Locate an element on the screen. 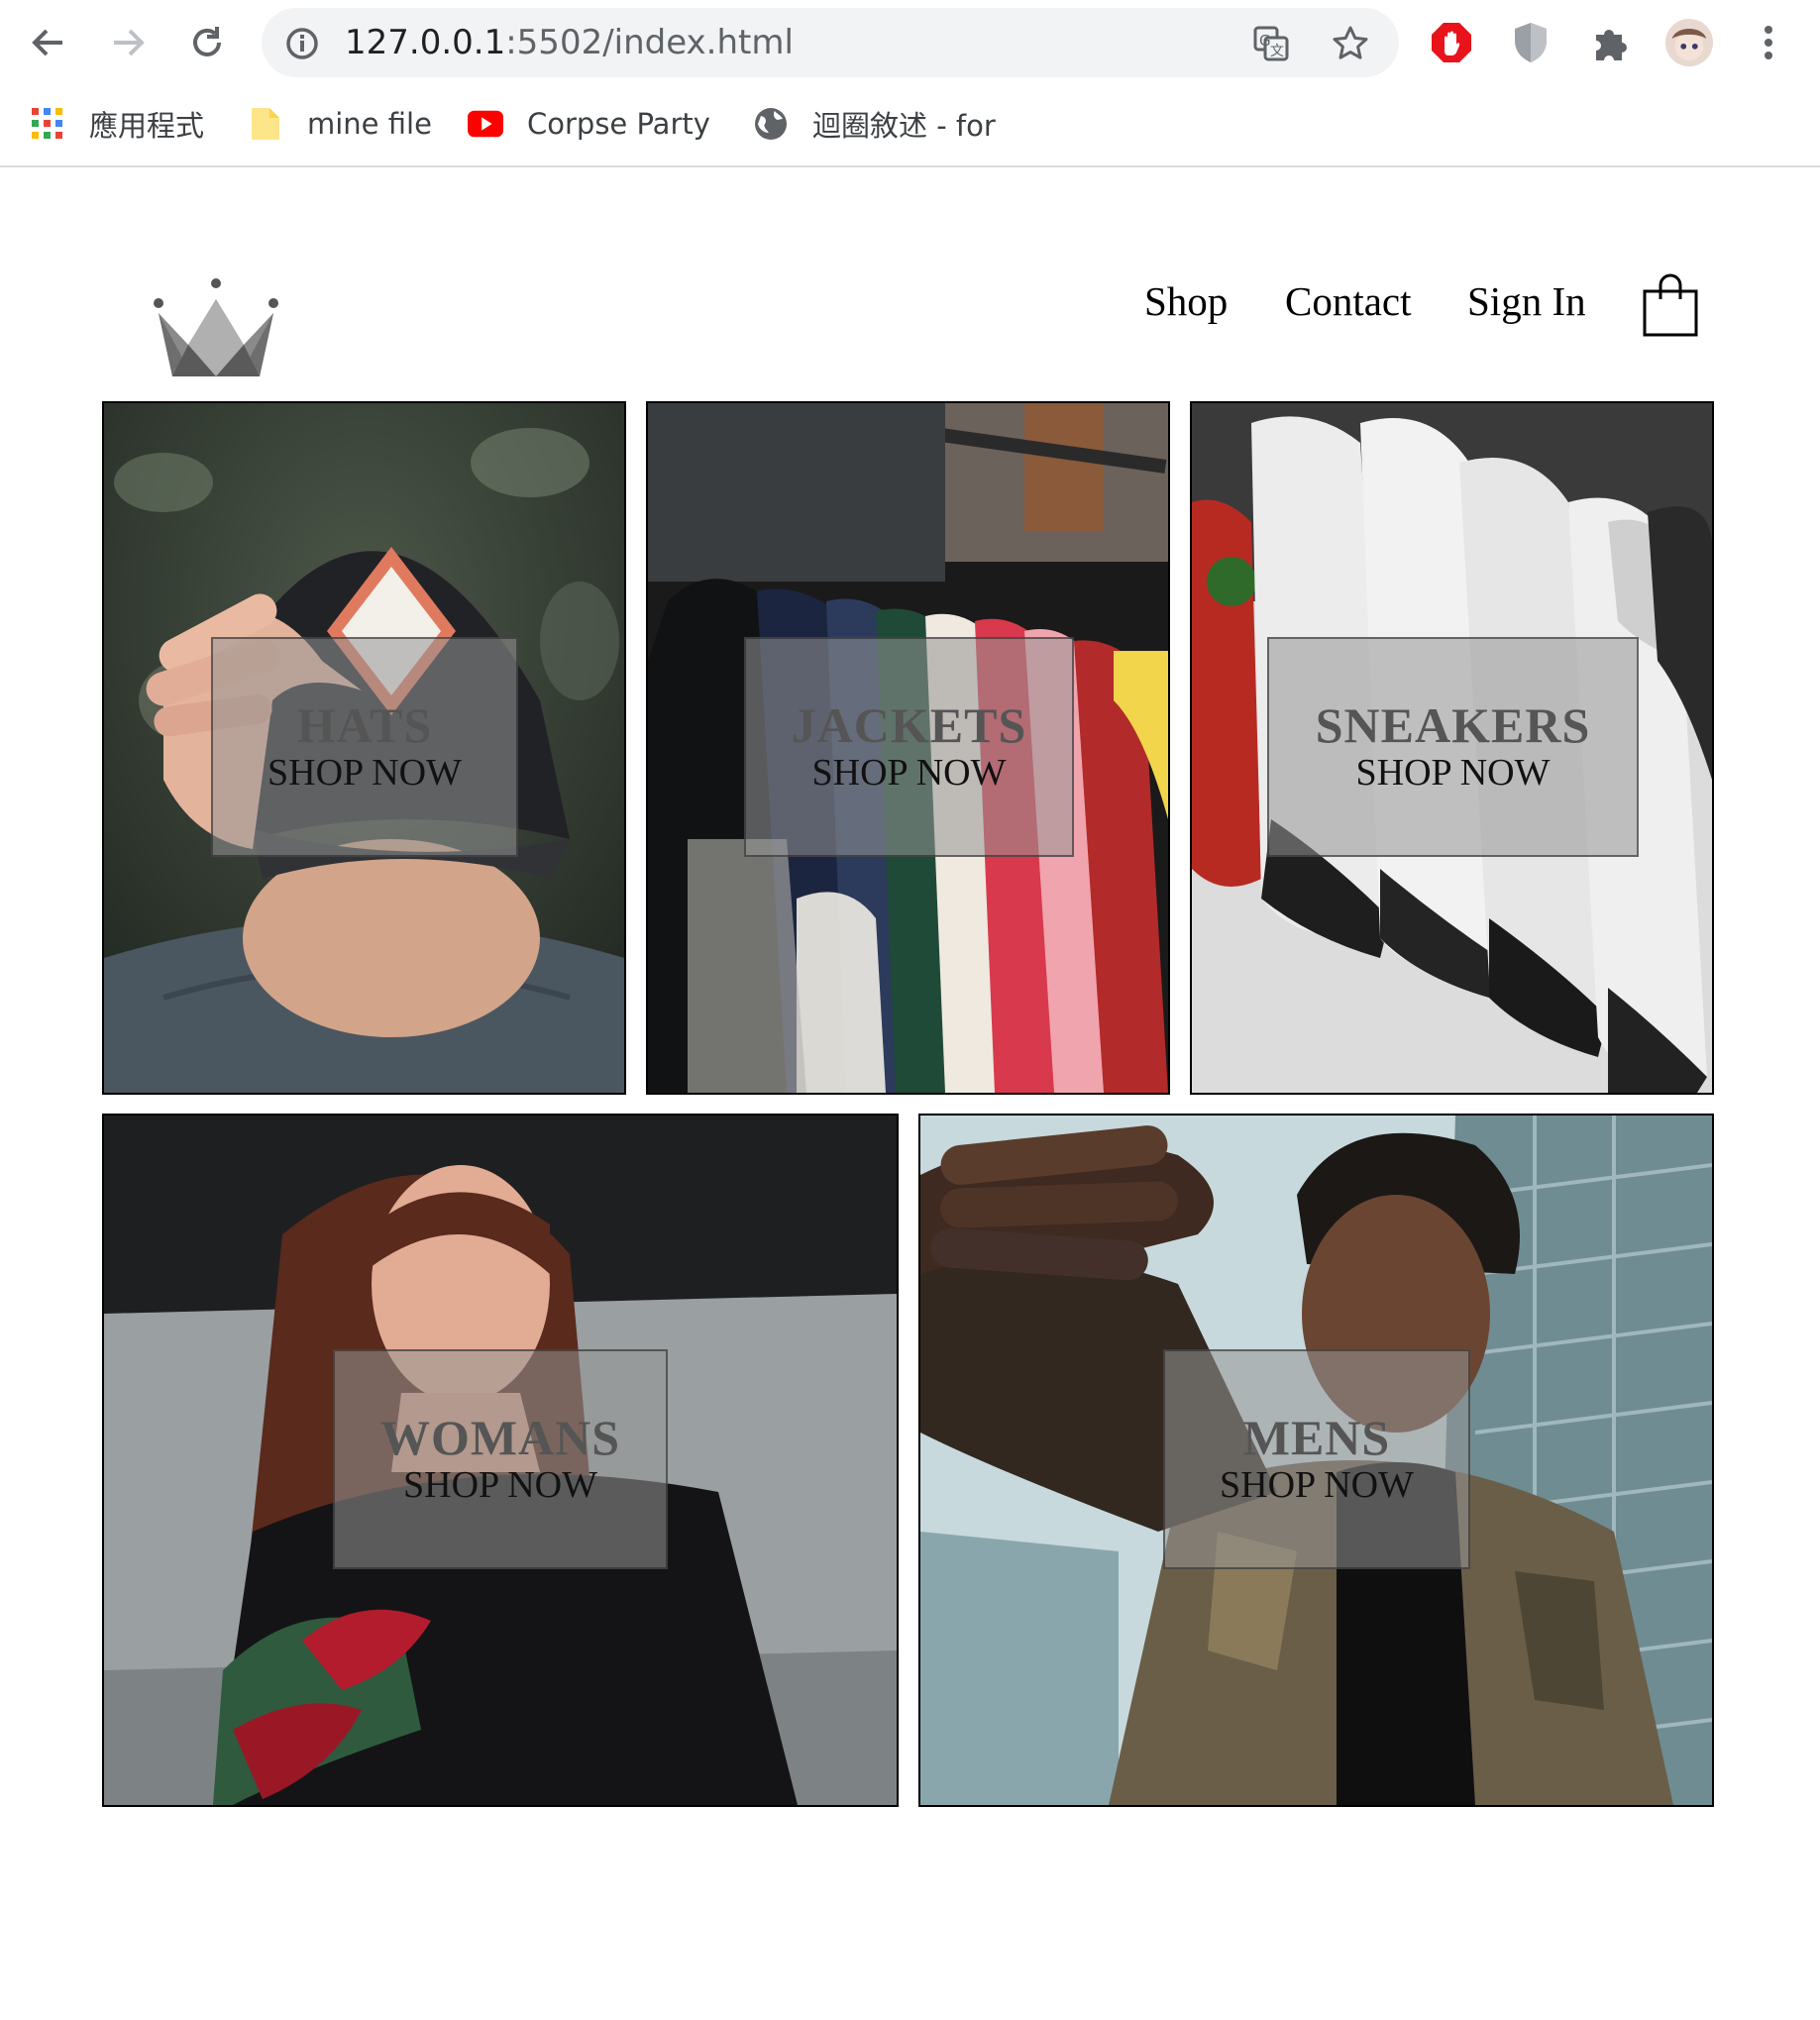 The image size is (1820, 2020). reload-icon is located at coordinates (207, 41).